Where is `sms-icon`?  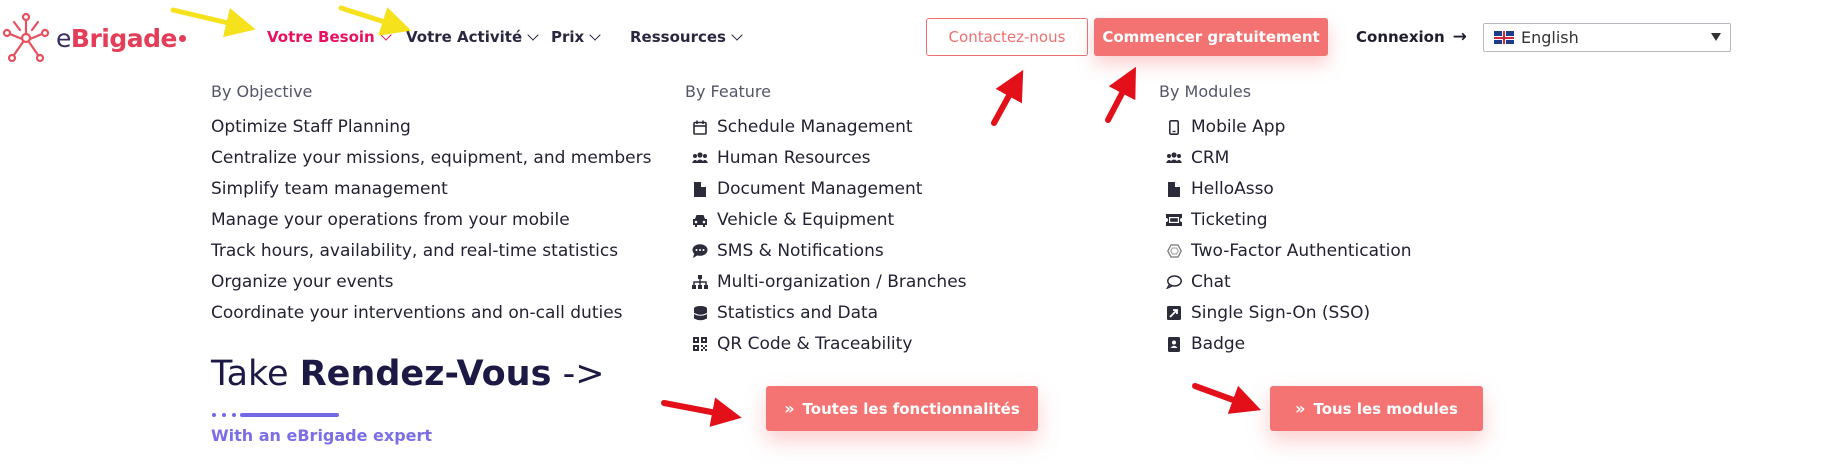 sms-icon is located at coordinates (700, 251).